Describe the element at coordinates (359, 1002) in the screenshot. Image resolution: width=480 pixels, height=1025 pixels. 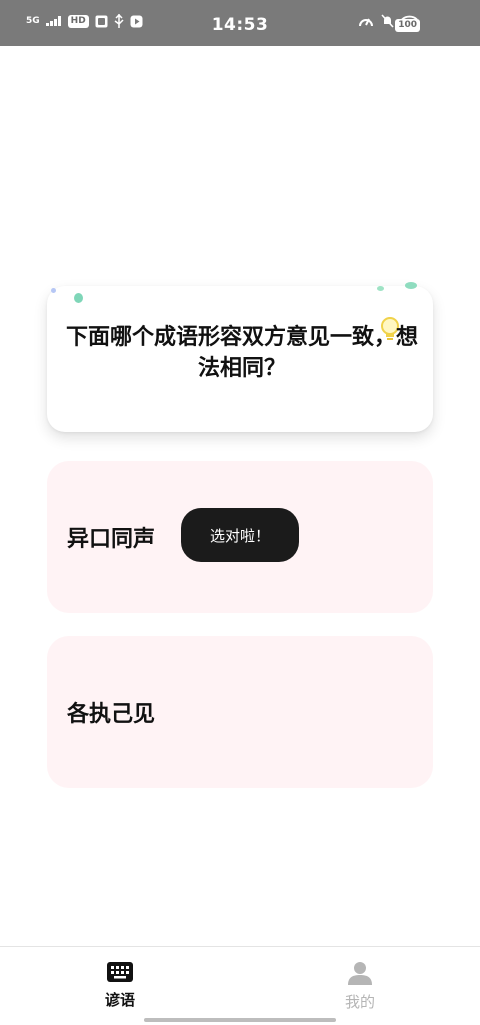
I see `nav-label: 我的` at that location.